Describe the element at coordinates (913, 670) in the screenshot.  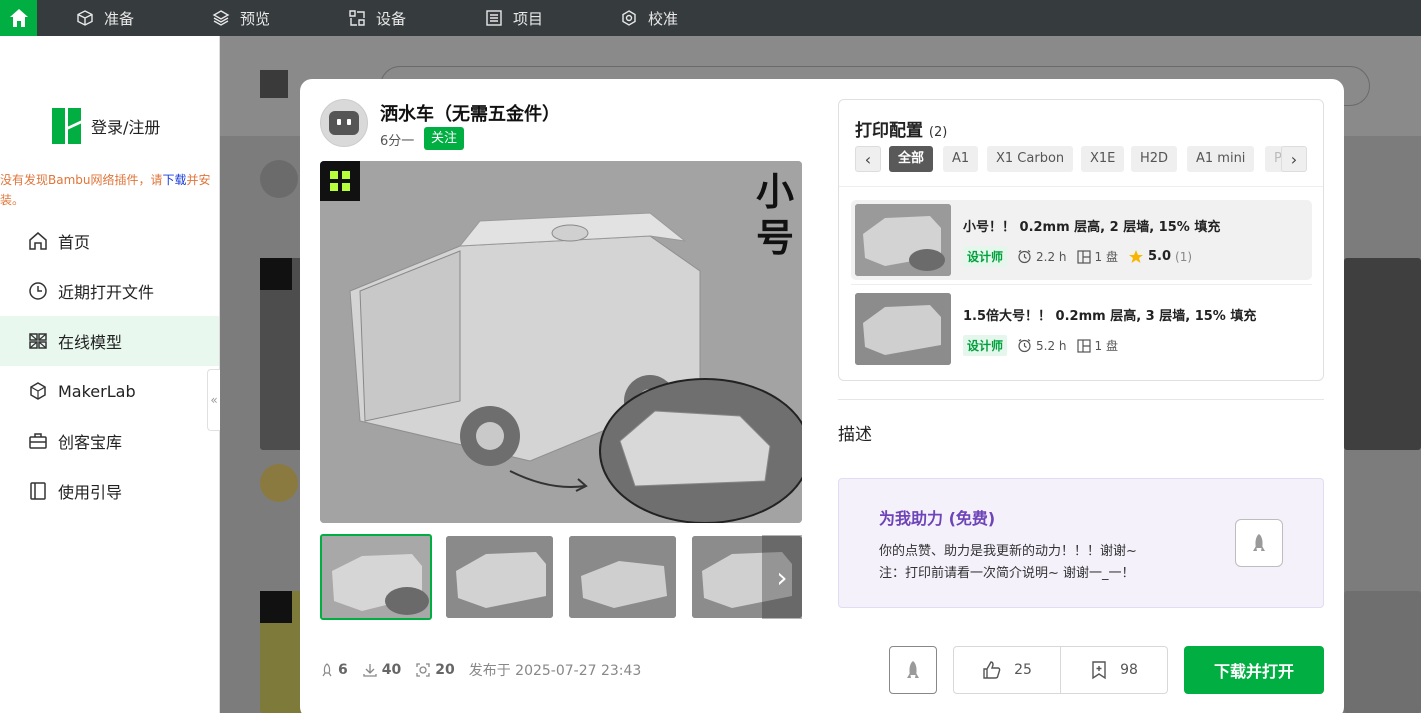
I see `boost-action-button` at that location.